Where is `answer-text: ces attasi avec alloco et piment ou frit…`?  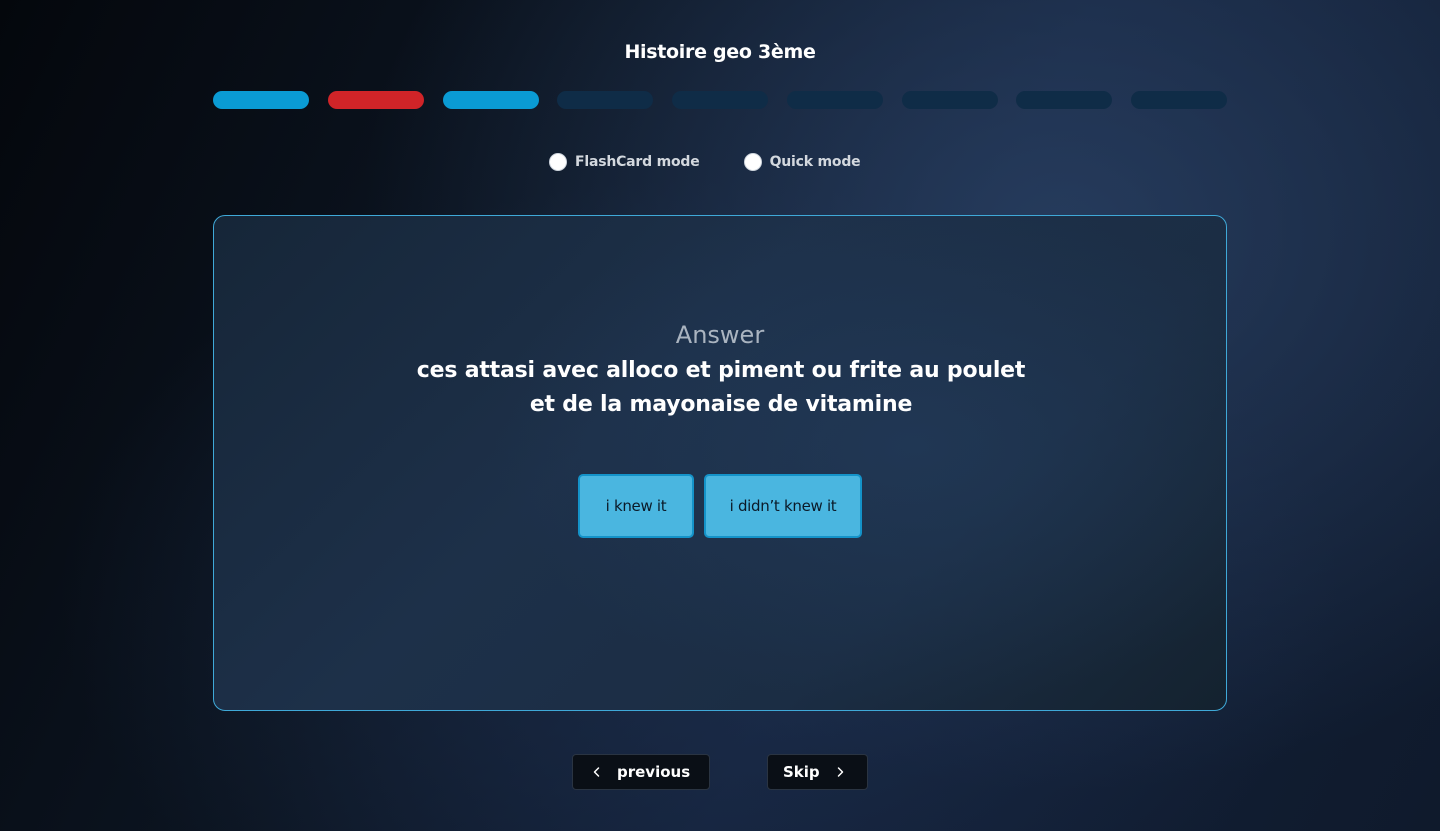 answer-text: ces attasi avec alloco et piment ou frit… is located at coordinates (721, 387).